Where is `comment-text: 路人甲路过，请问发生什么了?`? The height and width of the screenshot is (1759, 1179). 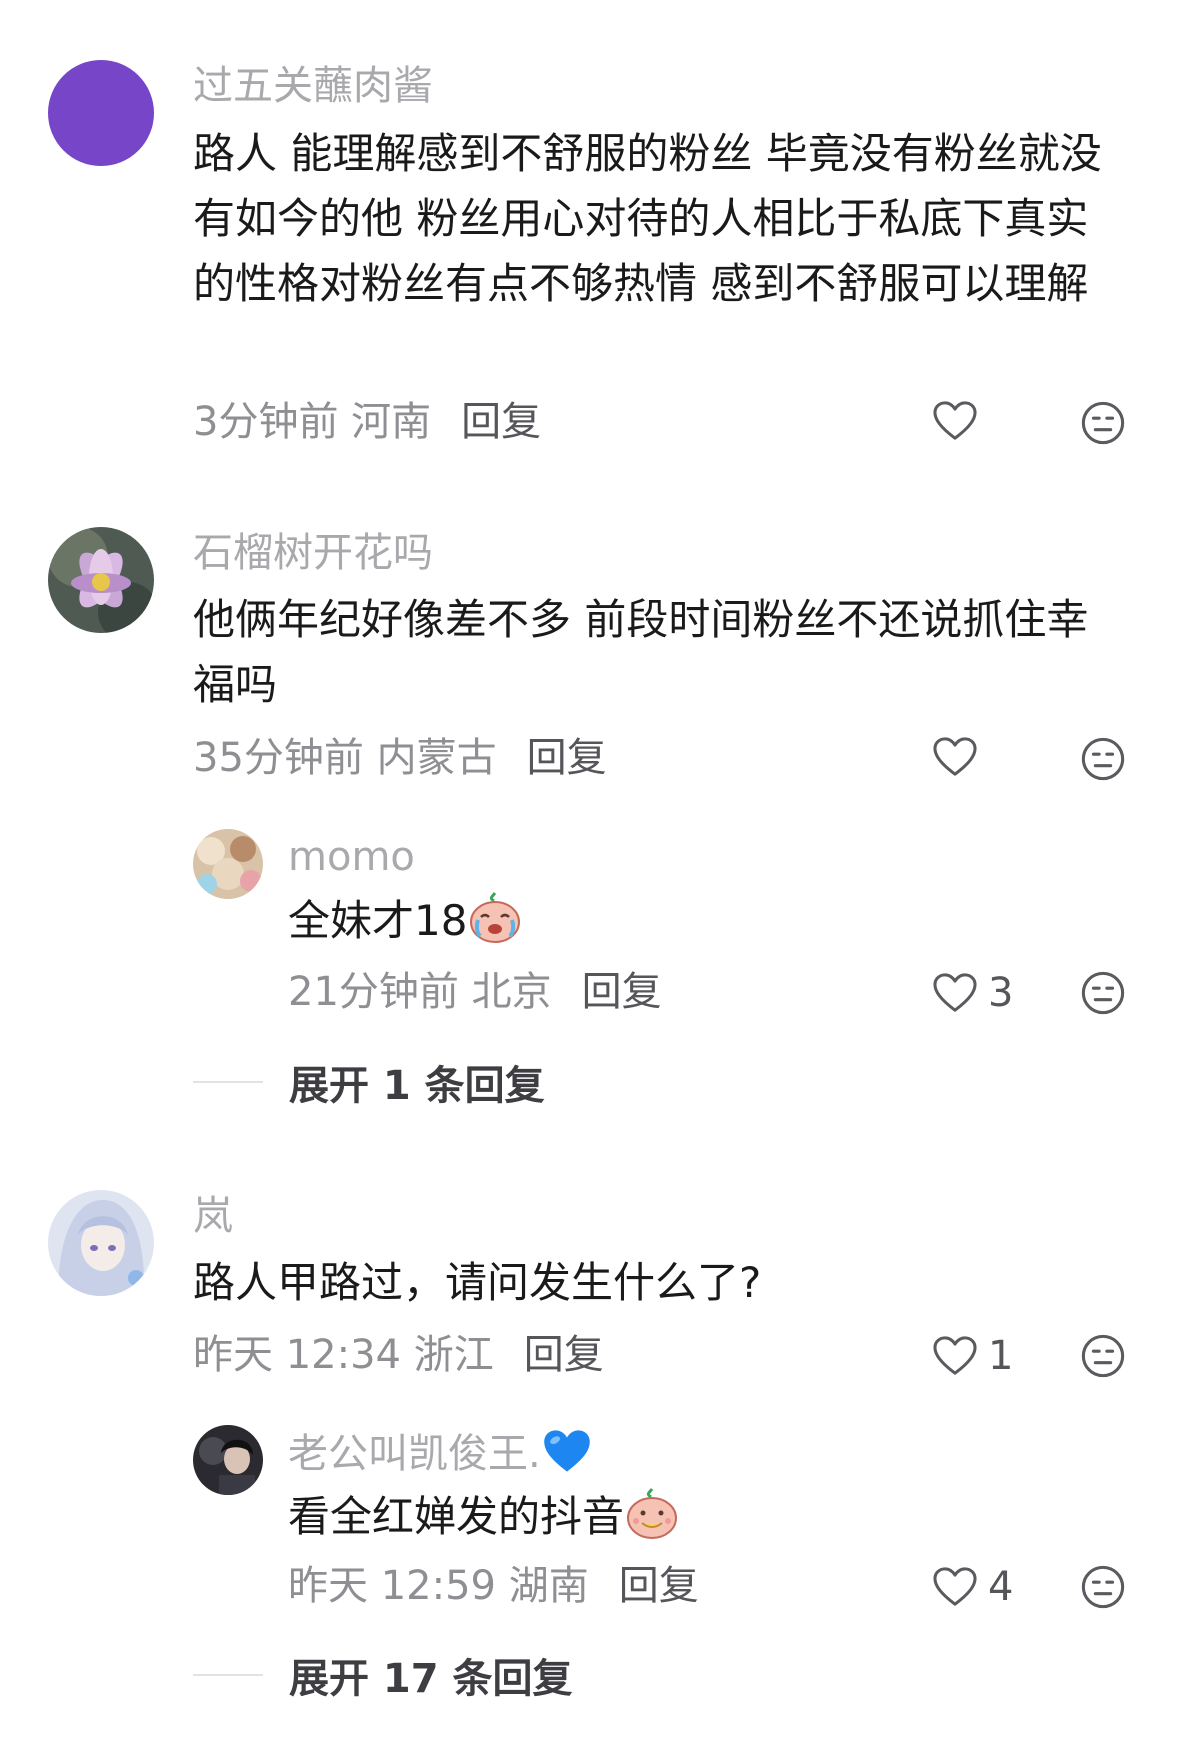
comment-text: 路人甲路过，请问发生什么了? is located at coordinates (477, 1282).